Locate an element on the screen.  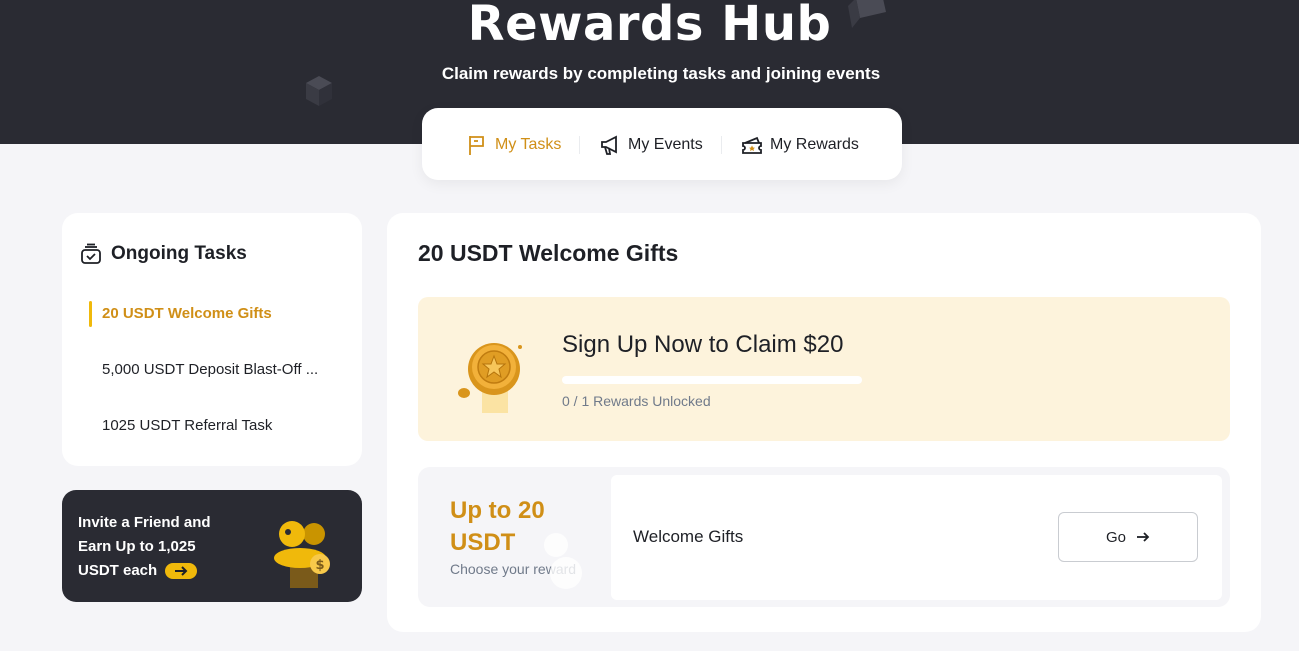
tab-my-tasks: My Tasks is located at coordinates (513, 145).